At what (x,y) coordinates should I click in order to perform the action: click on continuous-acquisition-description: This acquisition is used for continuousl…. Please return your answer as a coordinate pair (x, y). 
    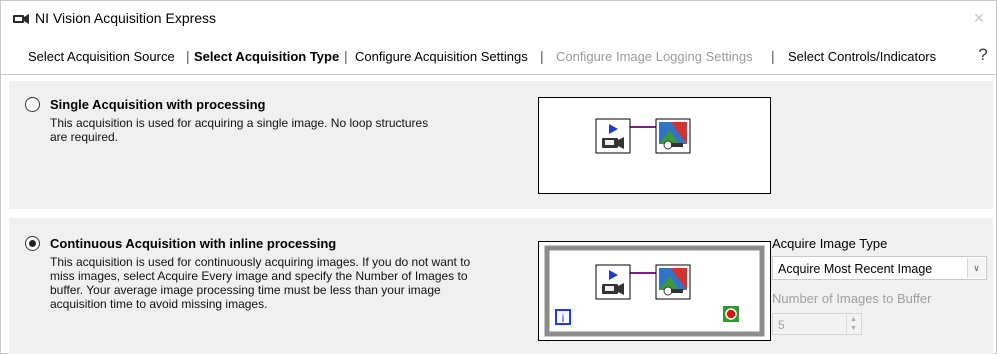
    Looking at the image, I should click on (260, 283).